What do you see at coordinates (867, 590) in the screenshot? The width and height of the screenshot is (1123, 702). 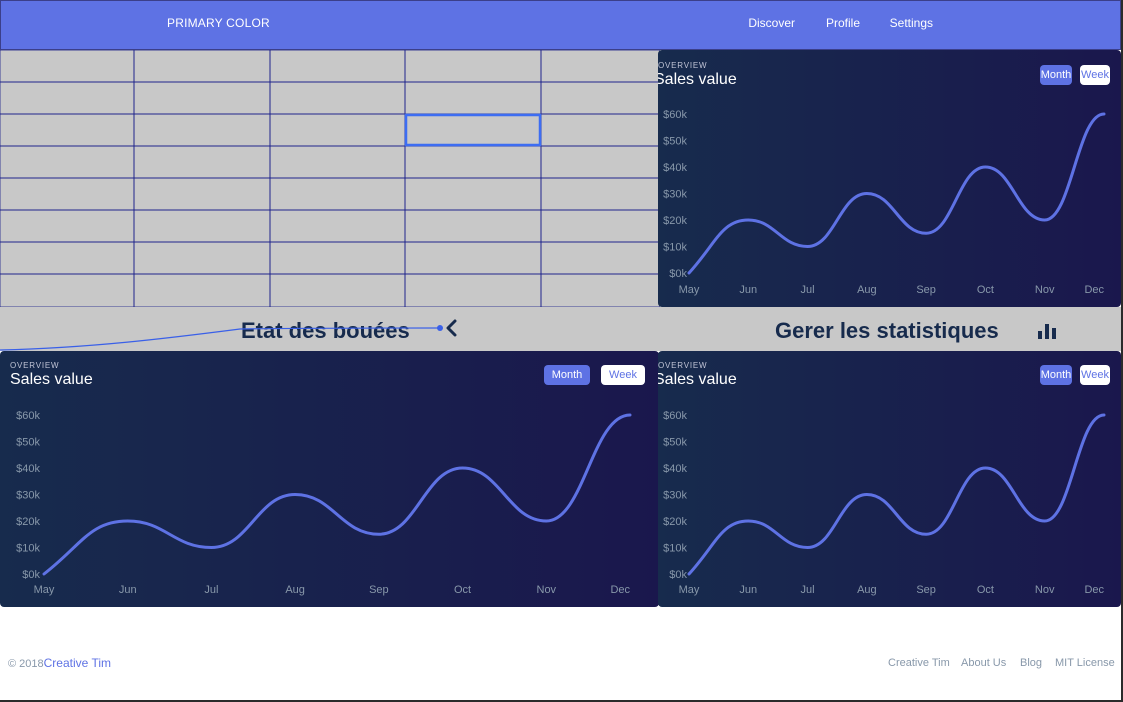 I see `x-tick-label: Aug` at bounding box center [867, 590].